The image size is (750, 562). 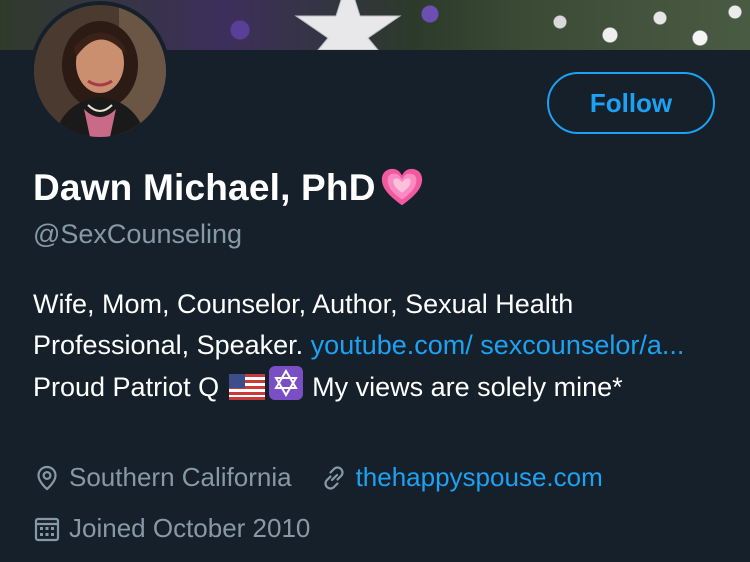 What do you see at coordinates (631, 103) in the screenshot?
I see `follow-button: Follow` at bounding box center [631, 103].